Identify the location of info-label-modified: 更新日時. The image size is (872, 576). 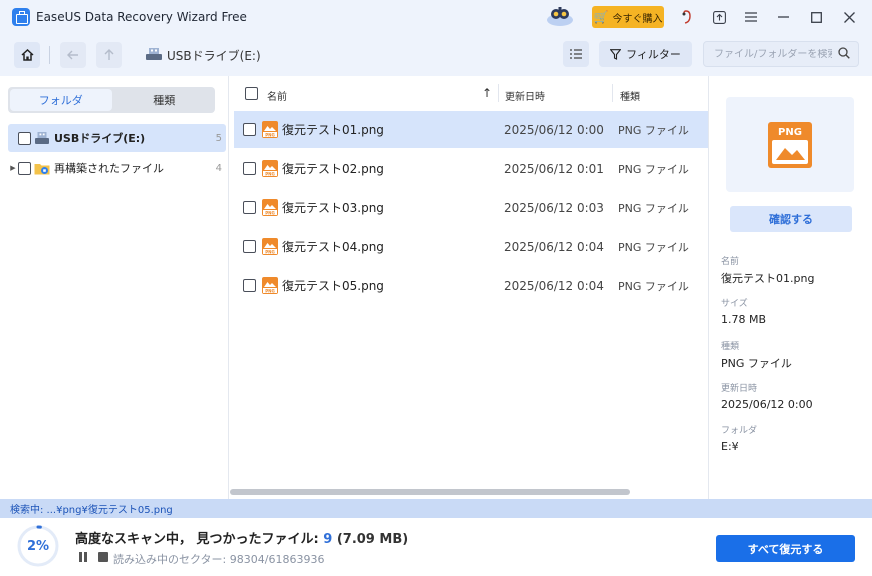
(739, 389).